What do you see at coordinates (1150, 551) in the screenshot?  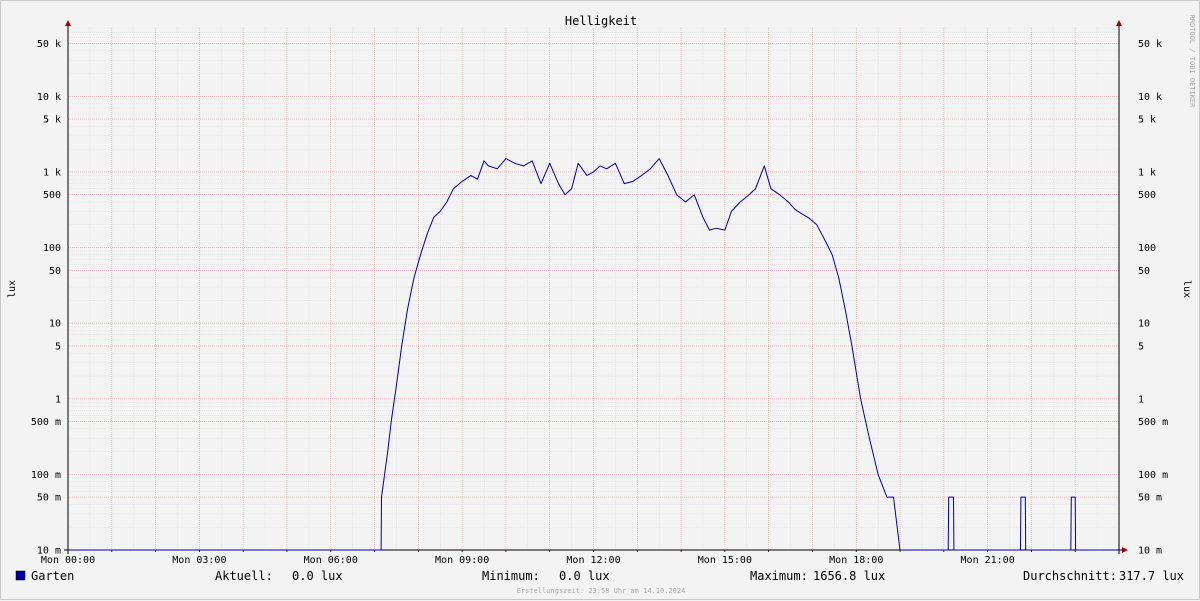 I see `y-tick-label-right: 10 m` at bounding box center [1150, 551].